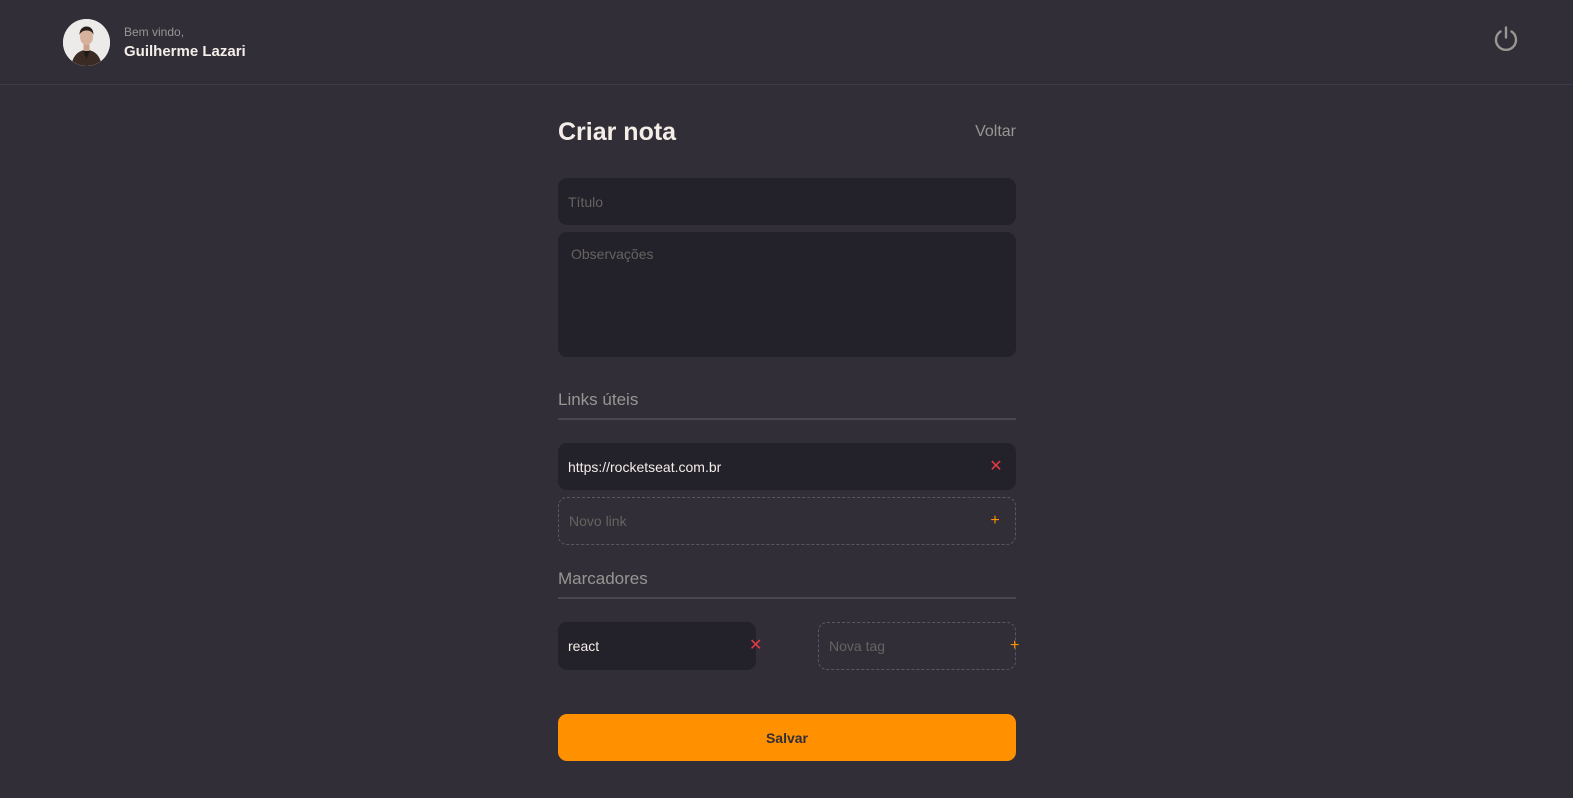 Image resolution: width=1573 pixels, height=798 pixels. What do you see at coordinates (787, 294) in the screenshot?
I see `notes-textarea` at bounding box center [787, 294].